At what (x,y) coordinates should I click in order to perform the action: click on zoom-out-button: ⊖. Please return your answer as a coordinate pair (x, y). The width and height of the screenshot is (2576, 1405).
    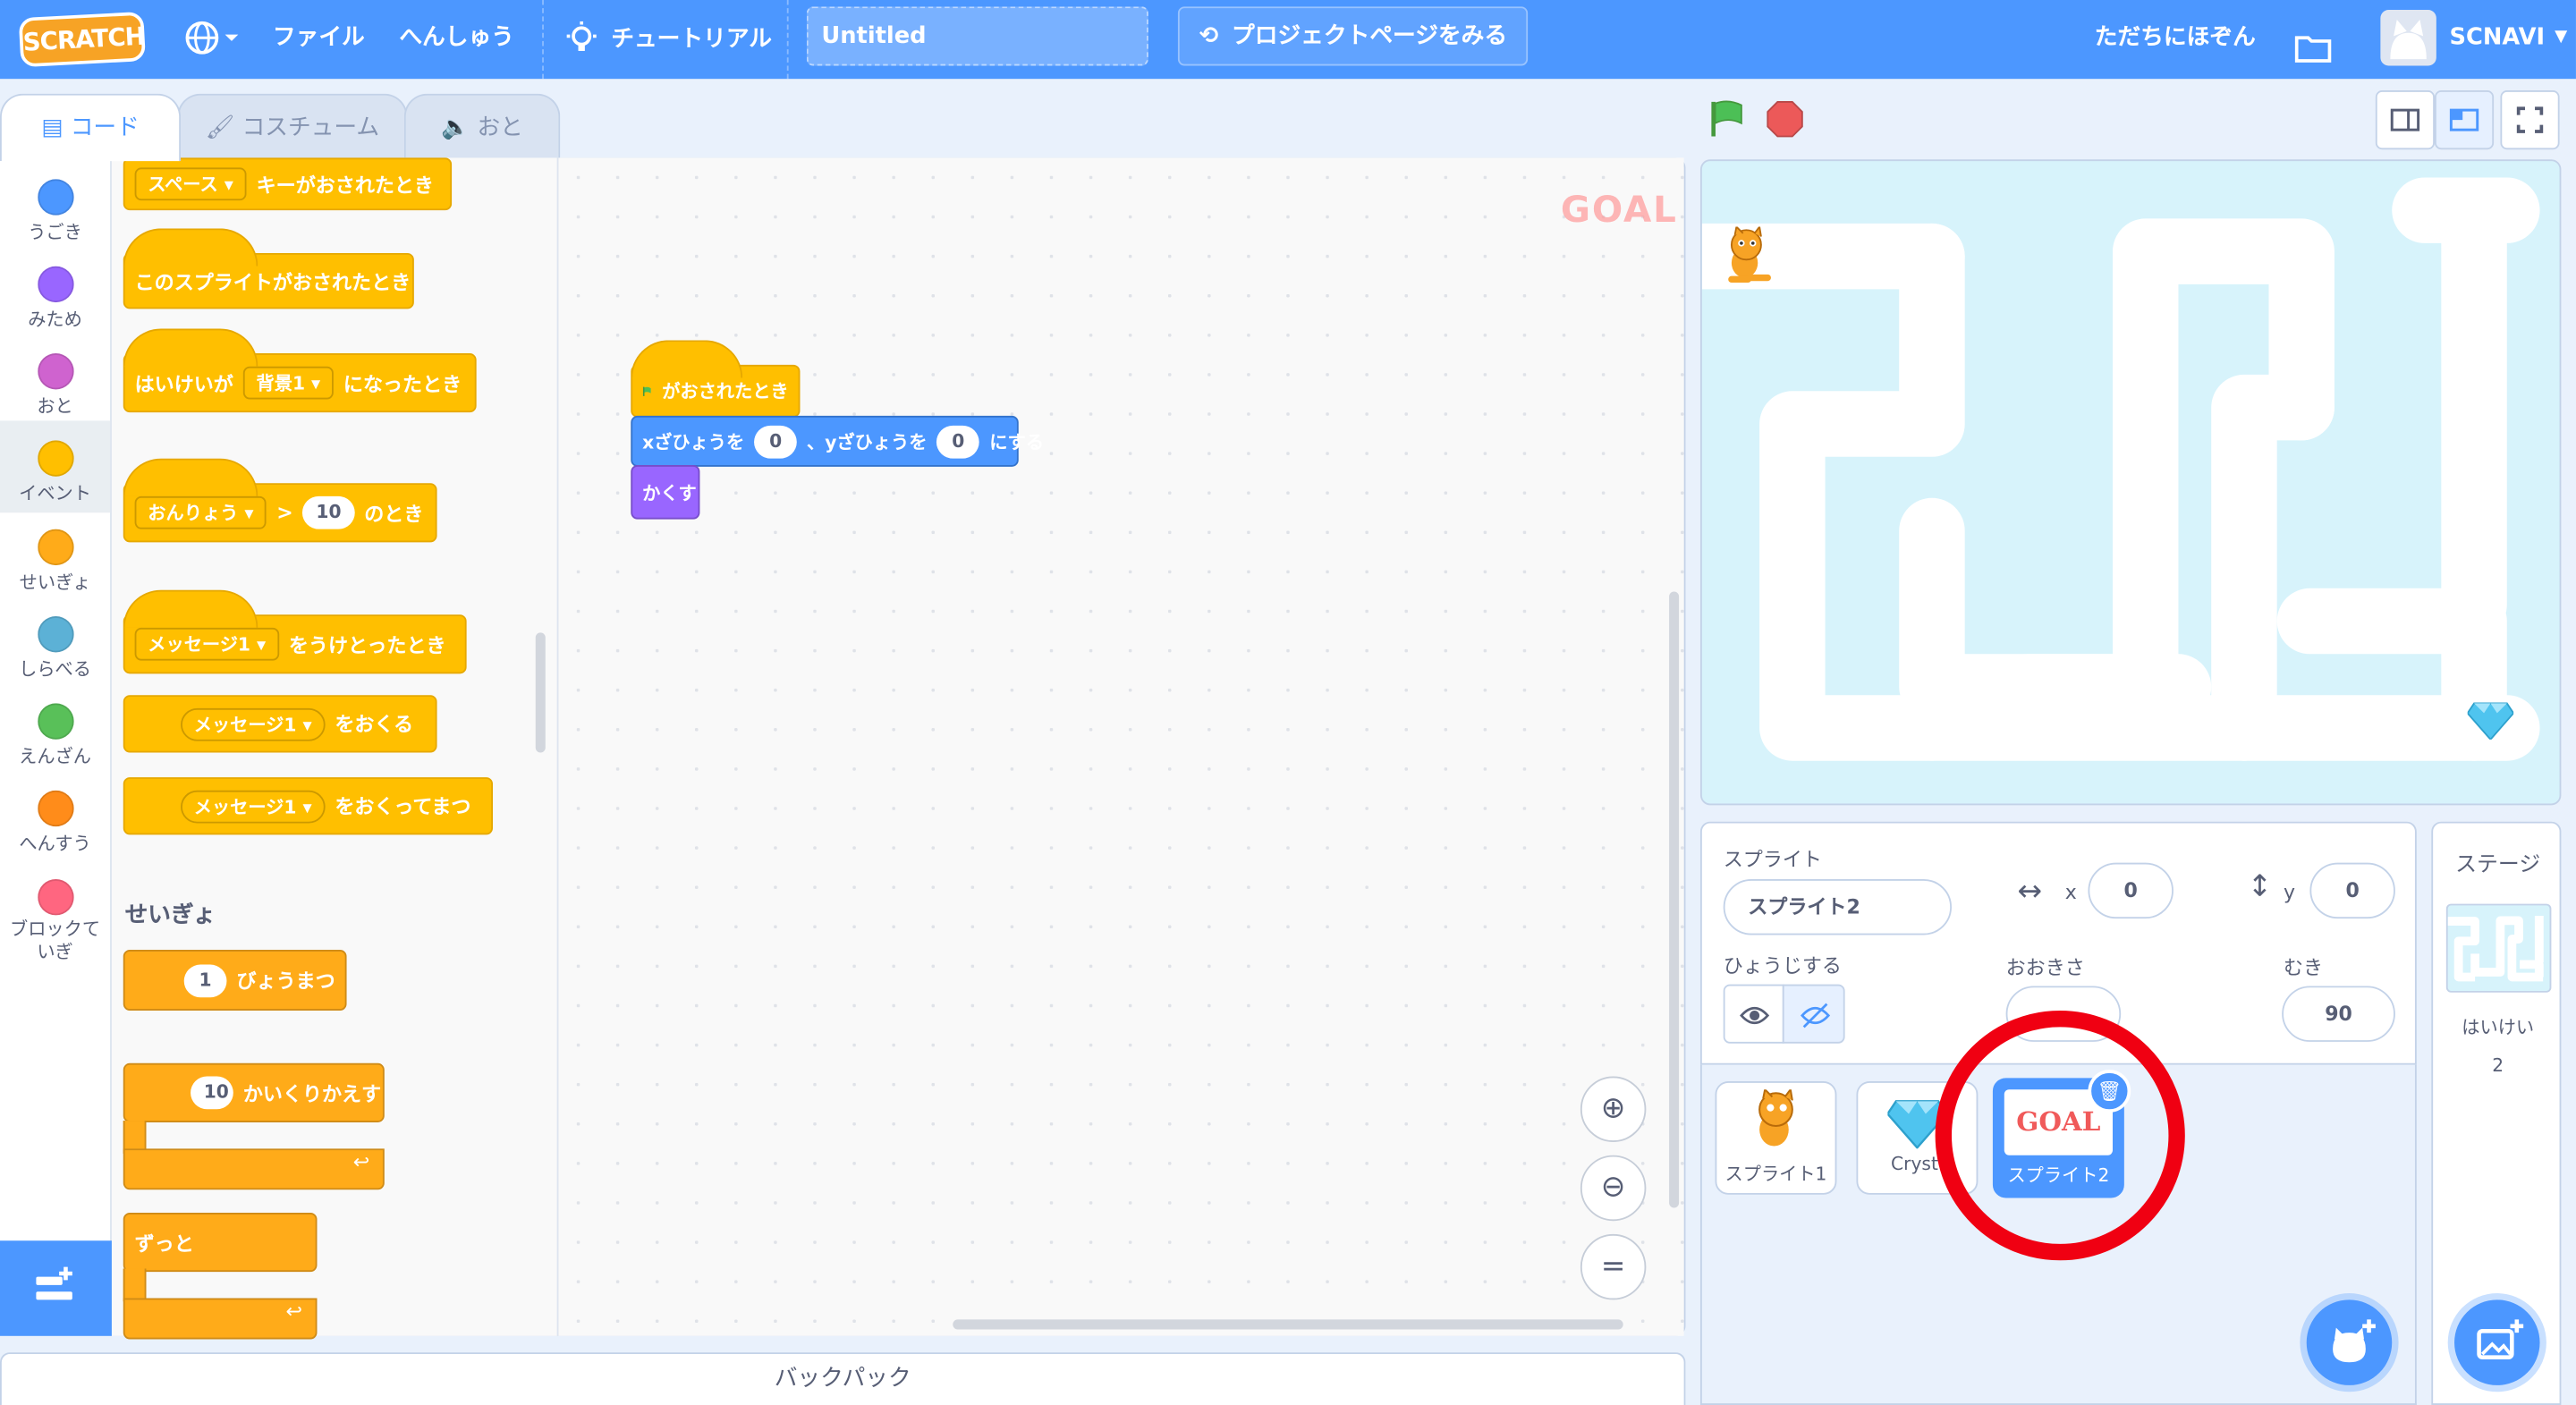
    Looking at the image, I should click on (1613, 1188).